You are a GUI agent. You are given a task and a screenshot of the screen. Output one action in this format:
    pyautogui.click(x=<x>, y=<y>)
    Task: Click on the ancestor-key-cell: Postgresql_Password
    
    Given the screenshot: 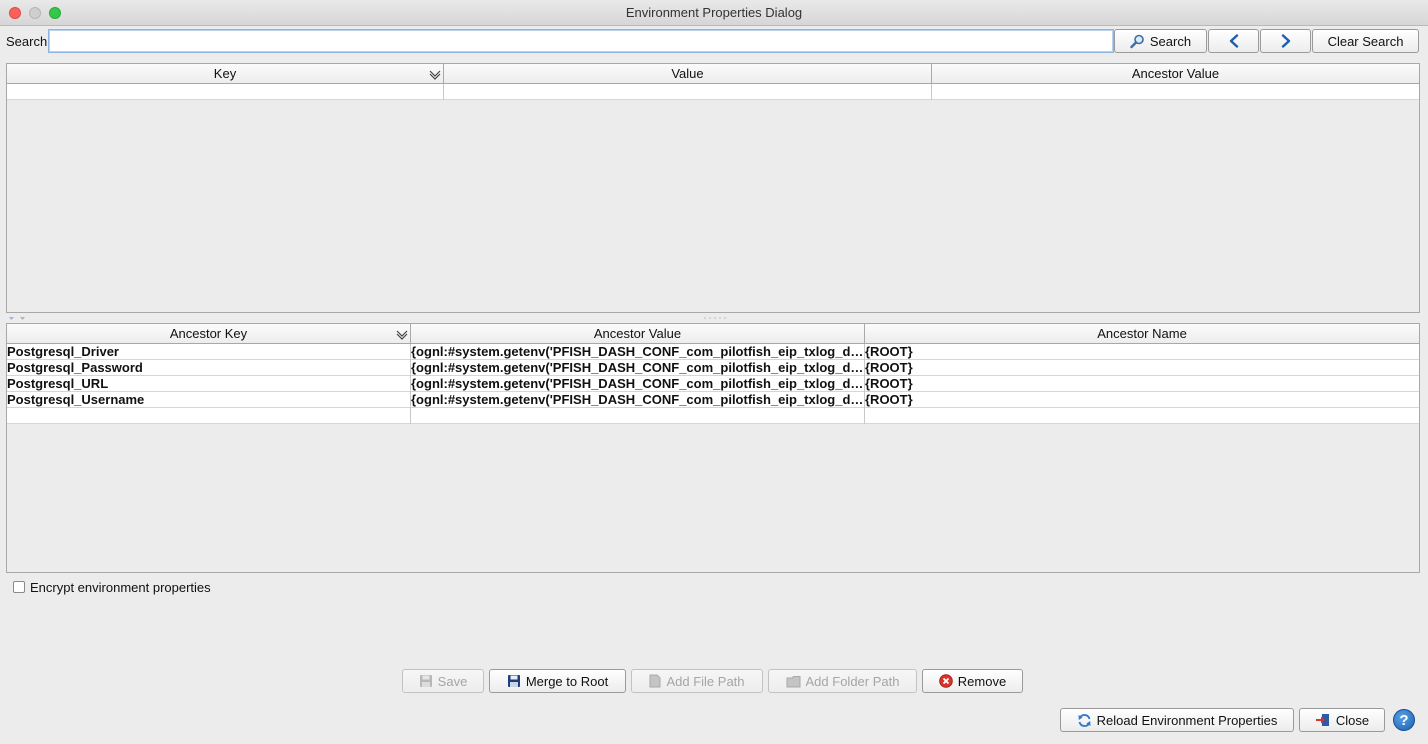 What is the action you would take?
    pyautogui.click(x=209, y=368)
    